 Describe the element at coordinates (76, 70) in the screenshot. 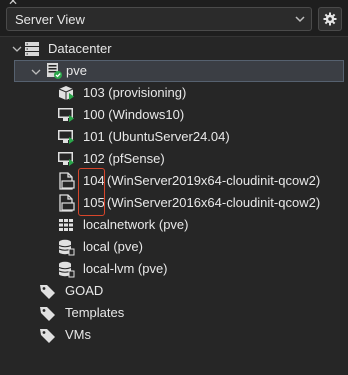

I see `tree-item-label: pve` at that location.